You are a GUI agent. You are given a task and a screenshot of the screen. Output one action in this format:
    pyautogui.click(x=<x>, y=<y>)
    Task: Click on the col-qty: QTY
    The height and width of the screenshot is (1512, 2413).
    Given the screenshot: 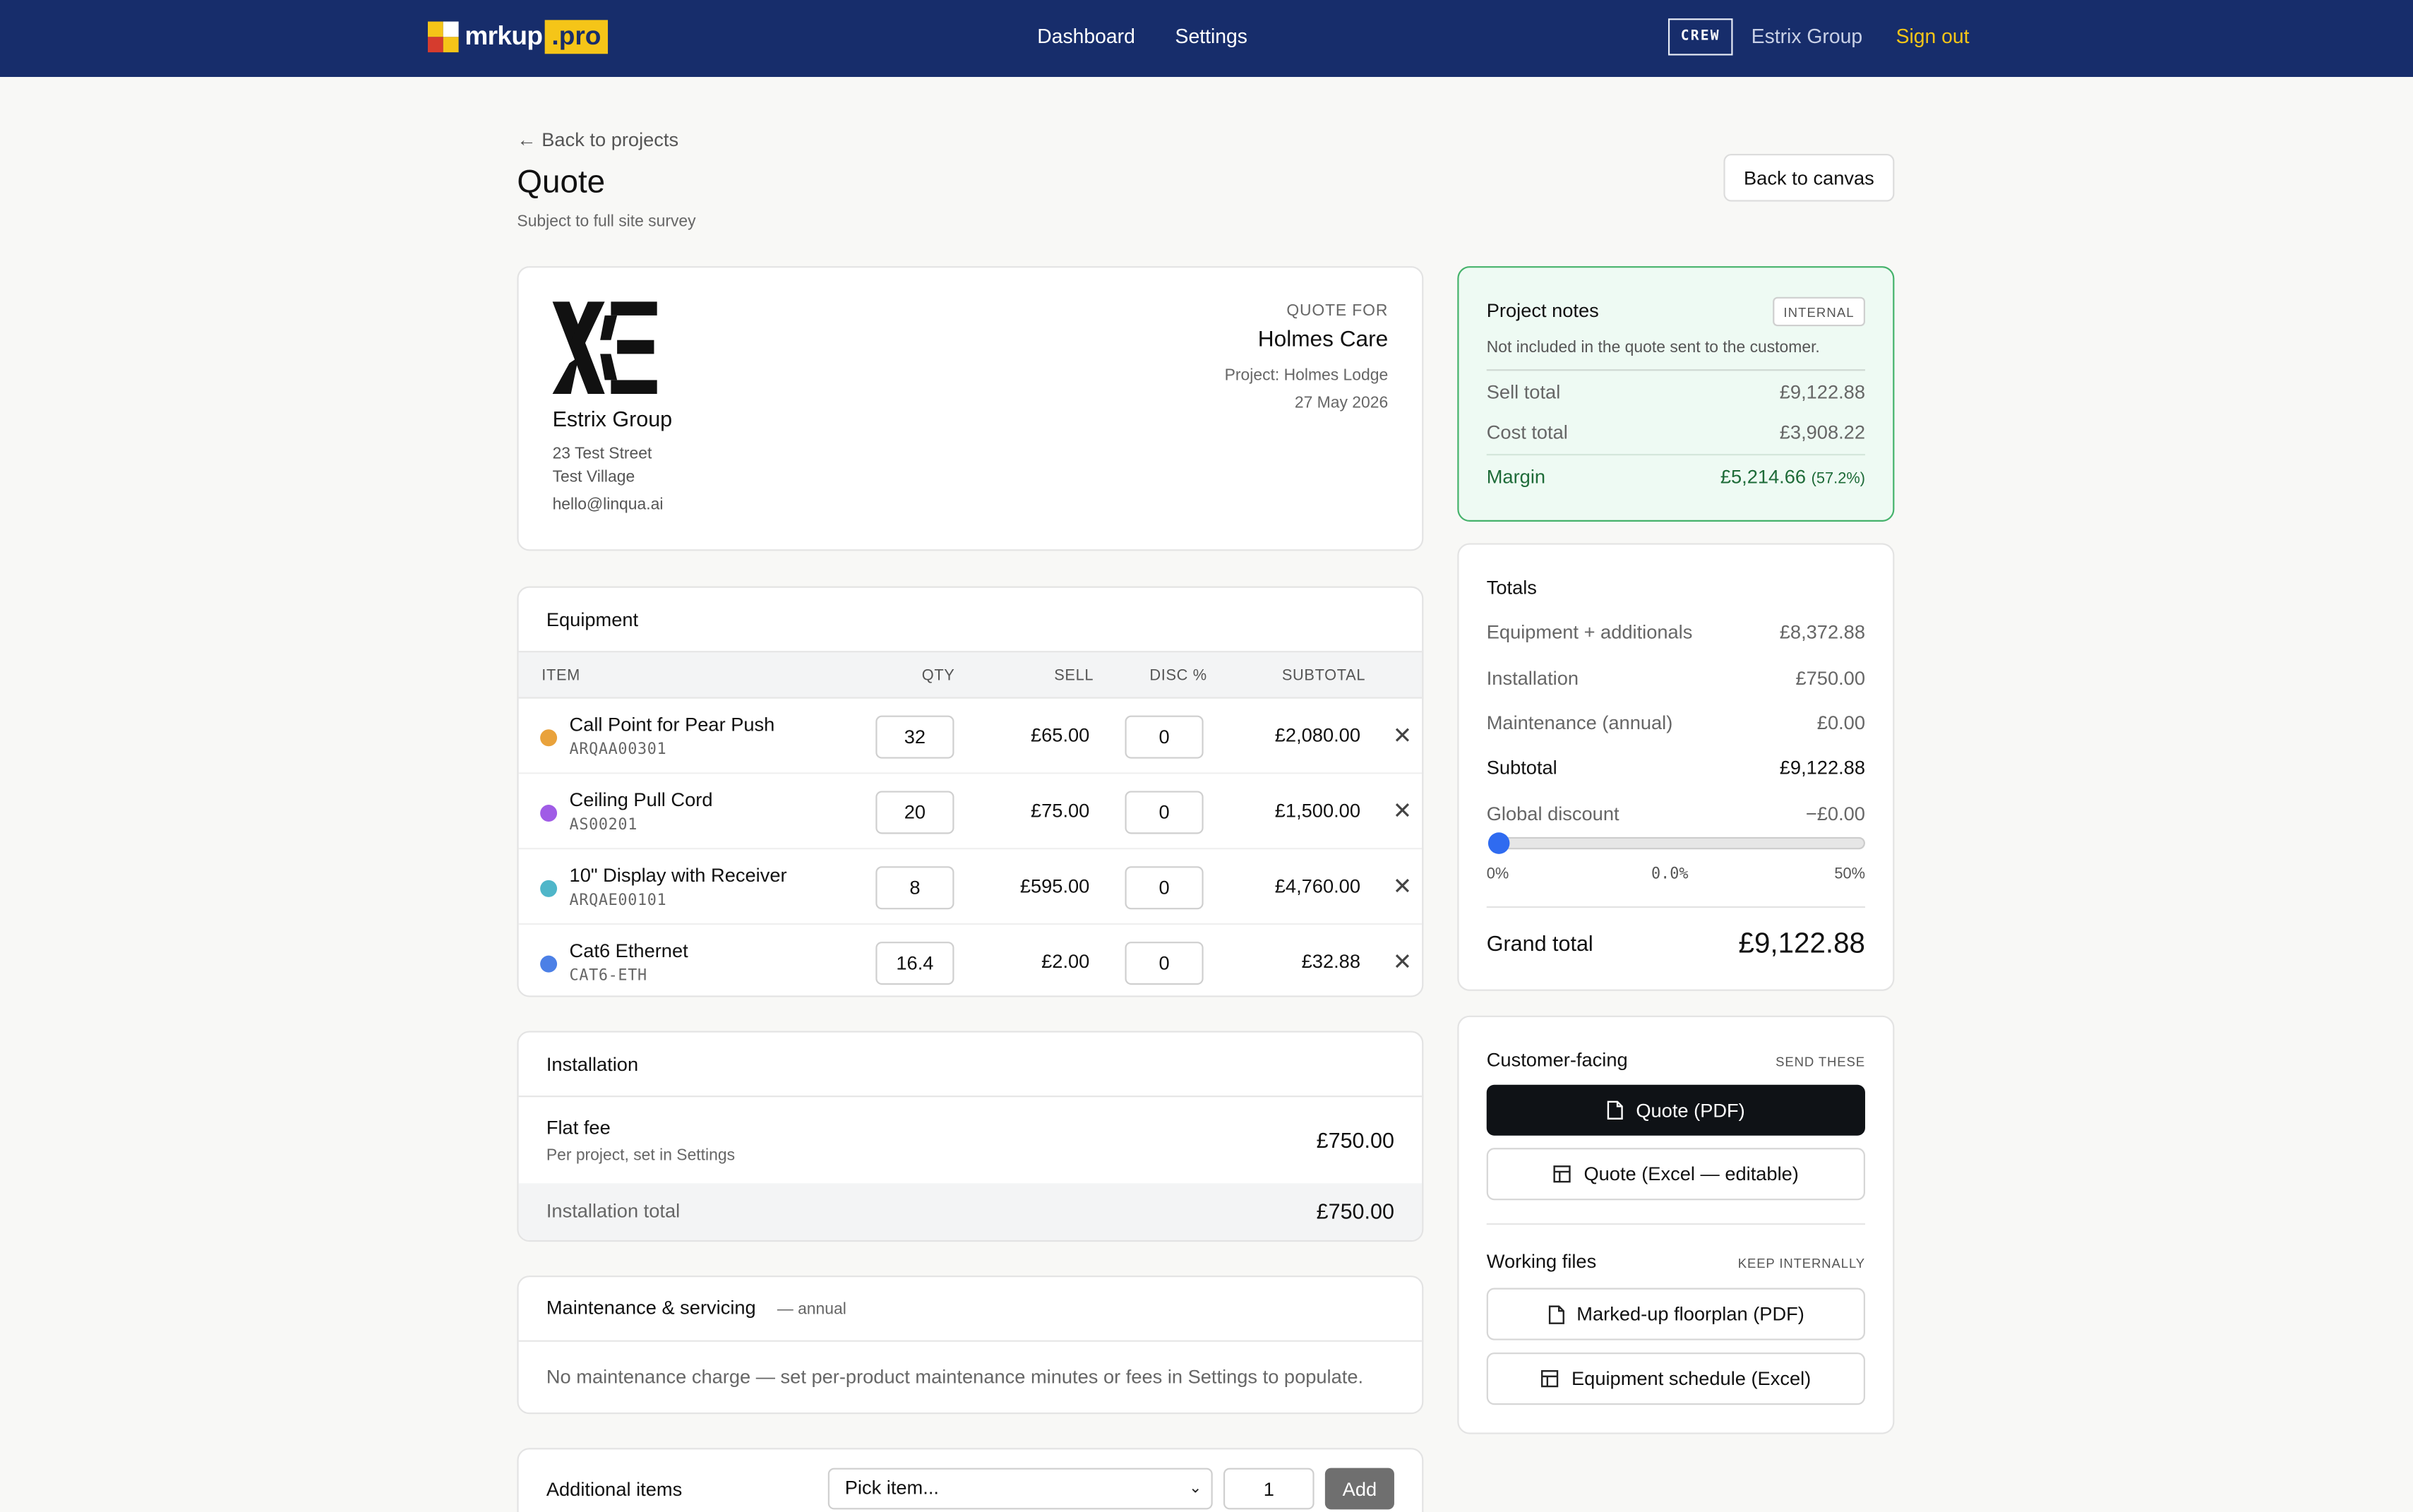 What is the action you would take?
    pyautogui.click(x=938, y=676)
    